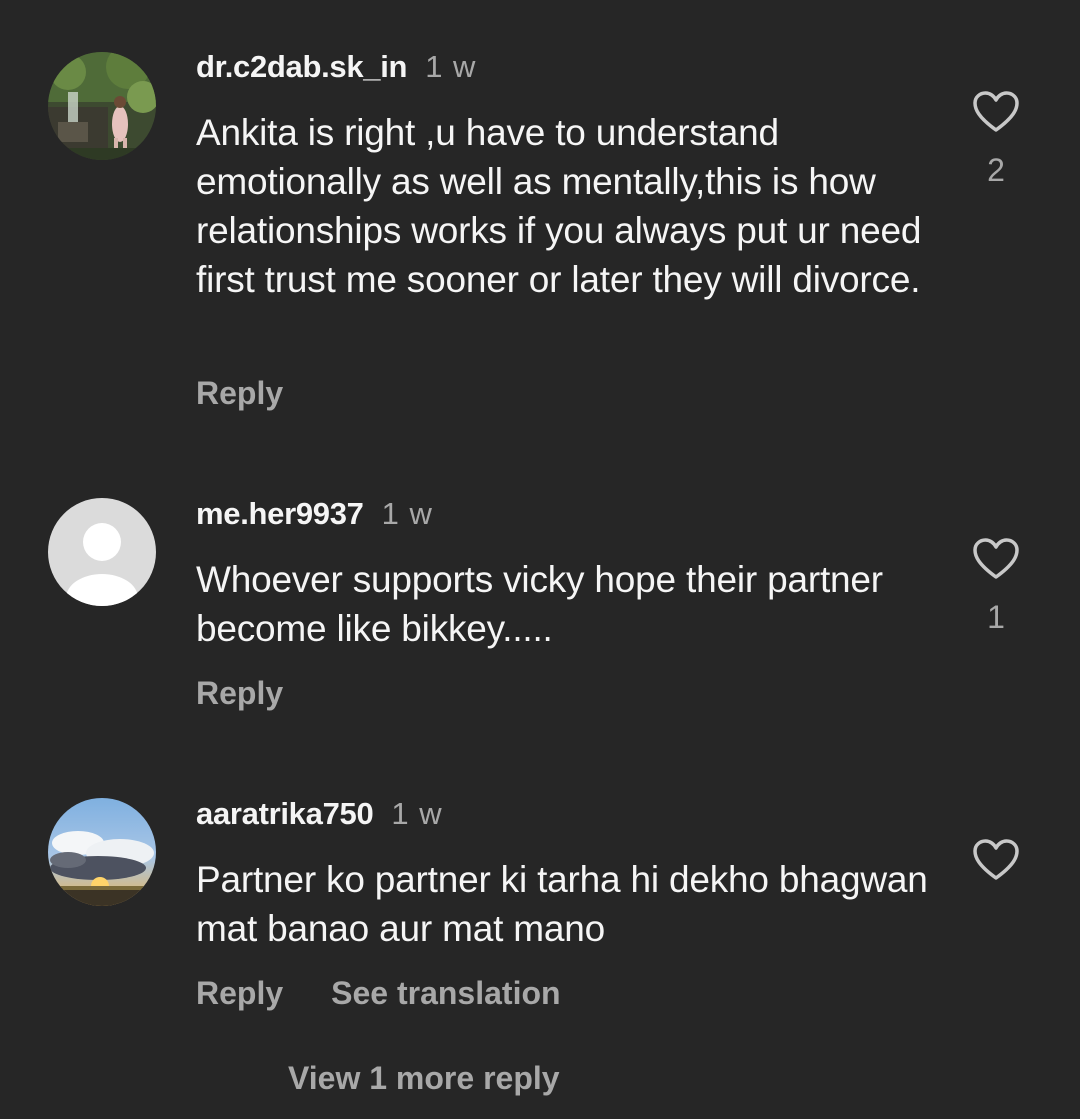 The image size is (1080, 1119). What do you see at coordinates (280, 513) in the screenshot?
I see `username: me.her9937` at bounding box center [280, 513].